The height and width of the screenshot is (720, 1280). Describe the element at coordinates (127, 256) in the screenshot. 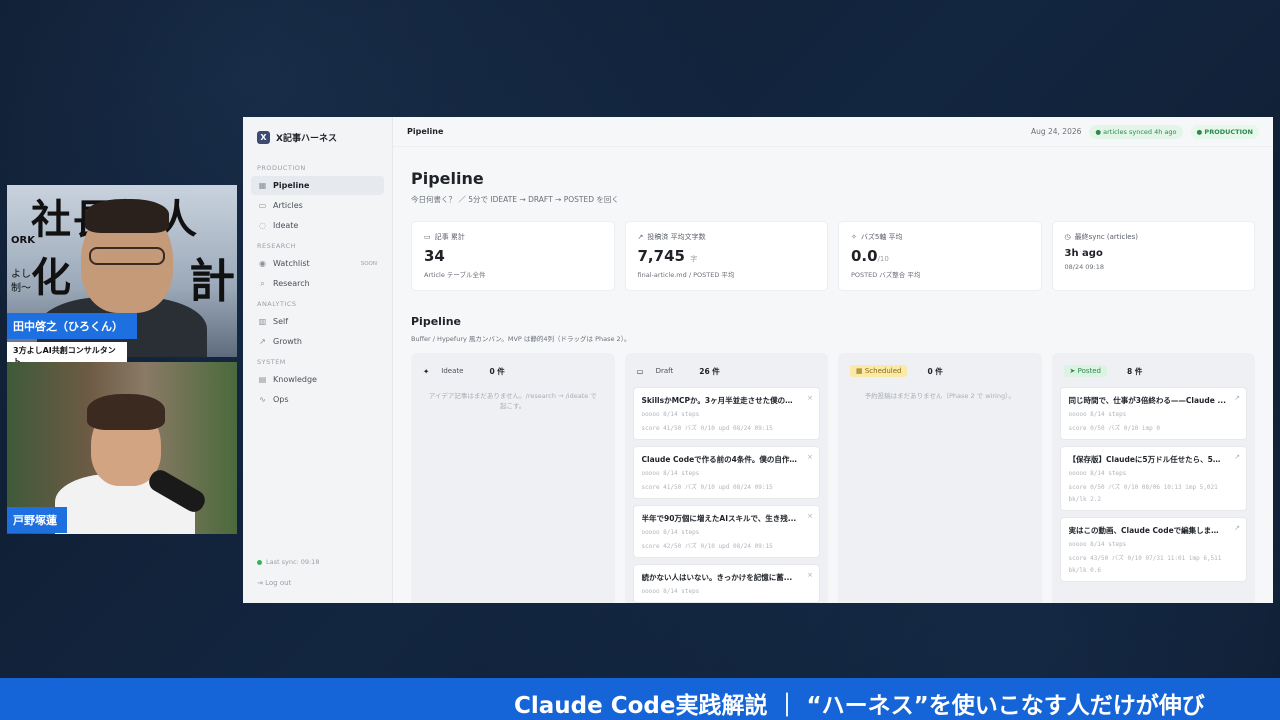

I see `glasses` at that location.